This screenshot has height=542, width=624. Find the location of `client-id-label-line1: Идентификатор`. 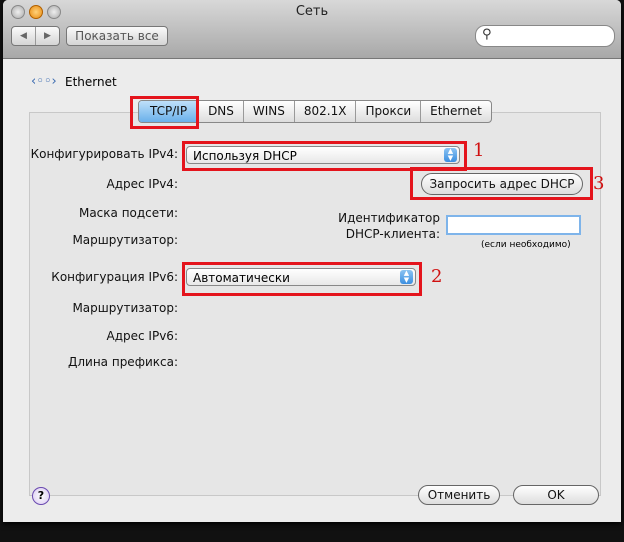

client-id-label-line1: Идентификатор is located at coordinates (389, 218).